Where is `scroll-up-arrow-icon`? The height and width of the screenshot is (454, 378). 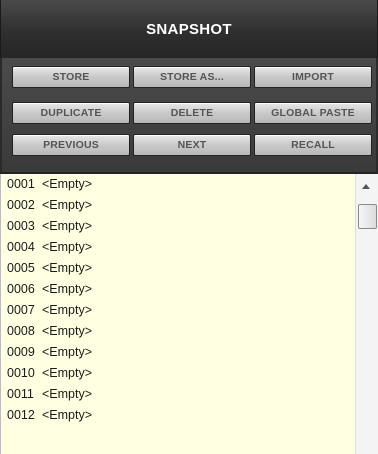 scroll-up-arrow-icon is located at coordinates (366, 186).